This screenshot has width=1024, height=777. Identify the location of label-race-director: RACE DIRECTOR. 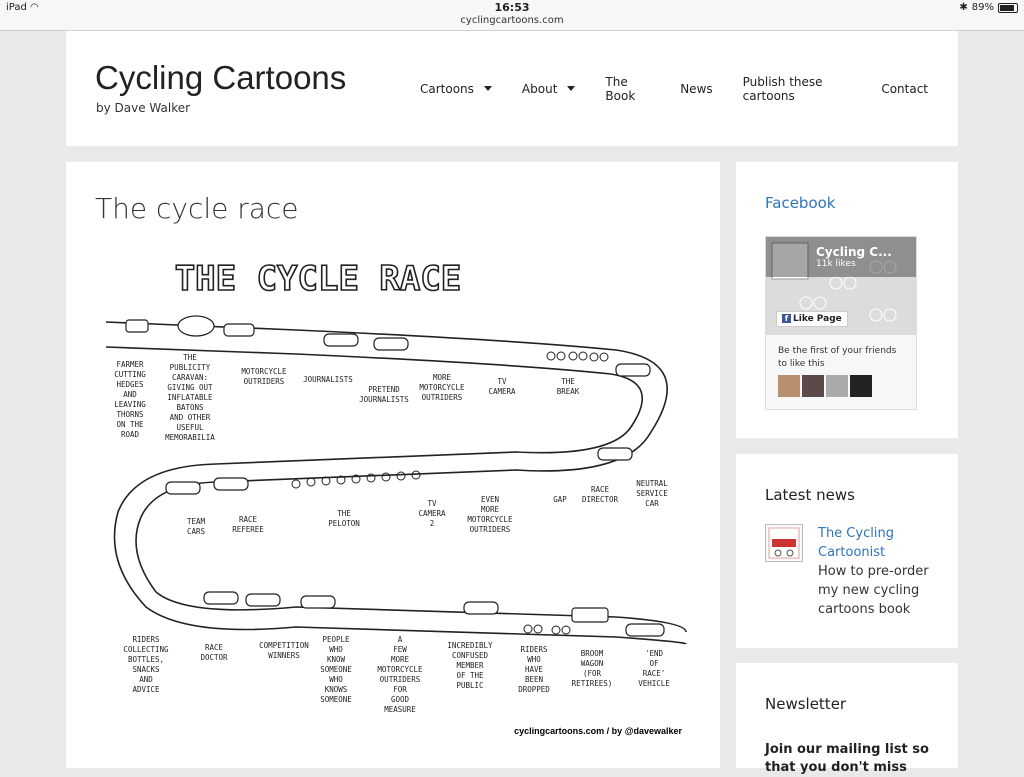
(600, 494).